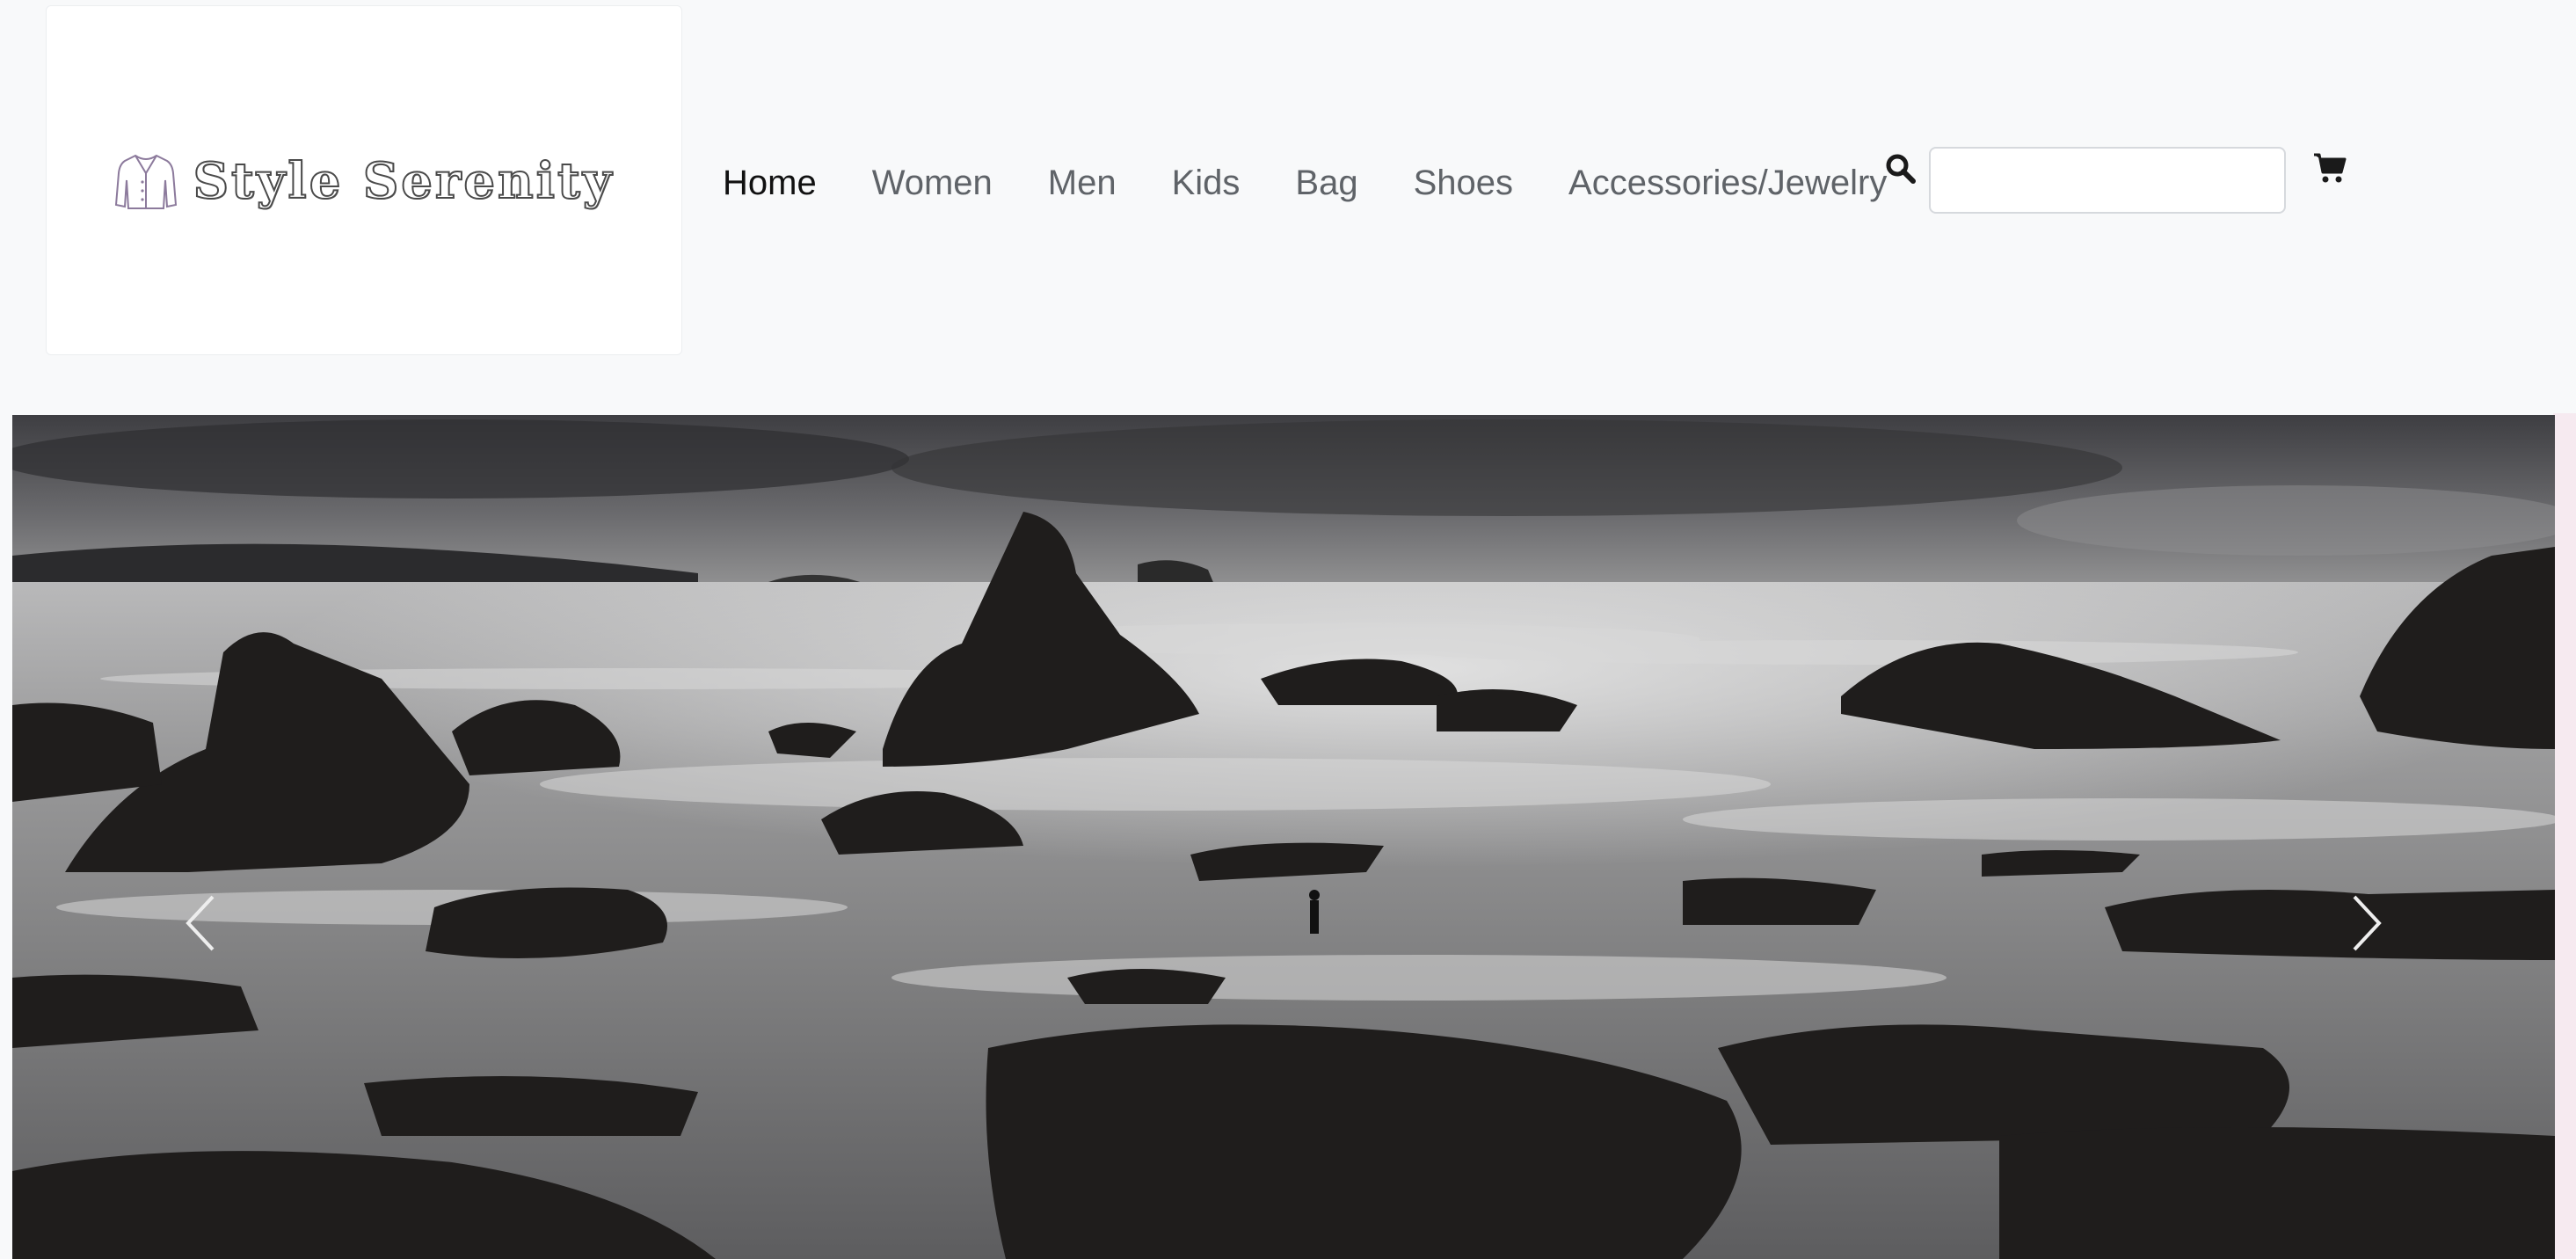 This screenshot has width=2576, height=1259. What do you see at coordinates (2107, 180) in the screenshot?
I see `search-input` at bounding box center [2107, 180].